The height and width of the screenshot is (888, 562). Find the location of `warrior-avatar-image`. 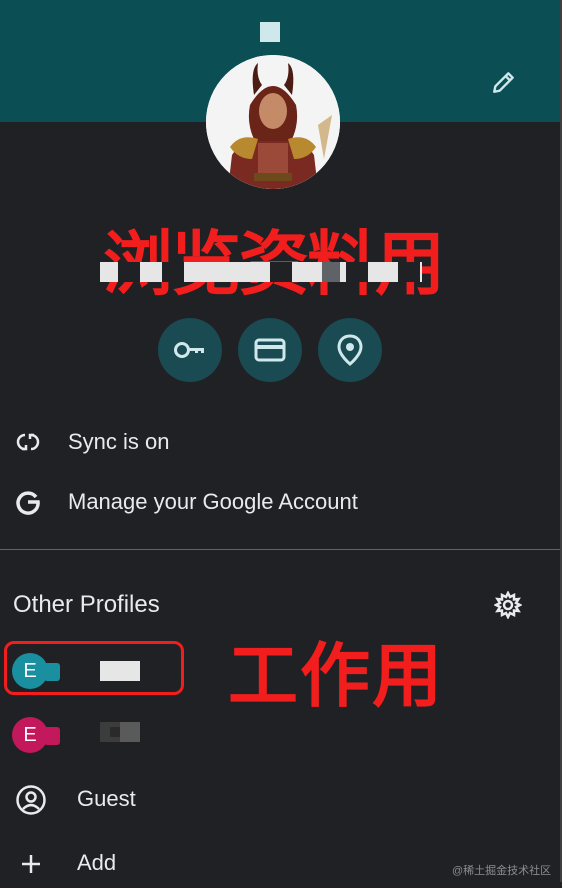

warrior-avatar-image is located at coordinates (273, 122).